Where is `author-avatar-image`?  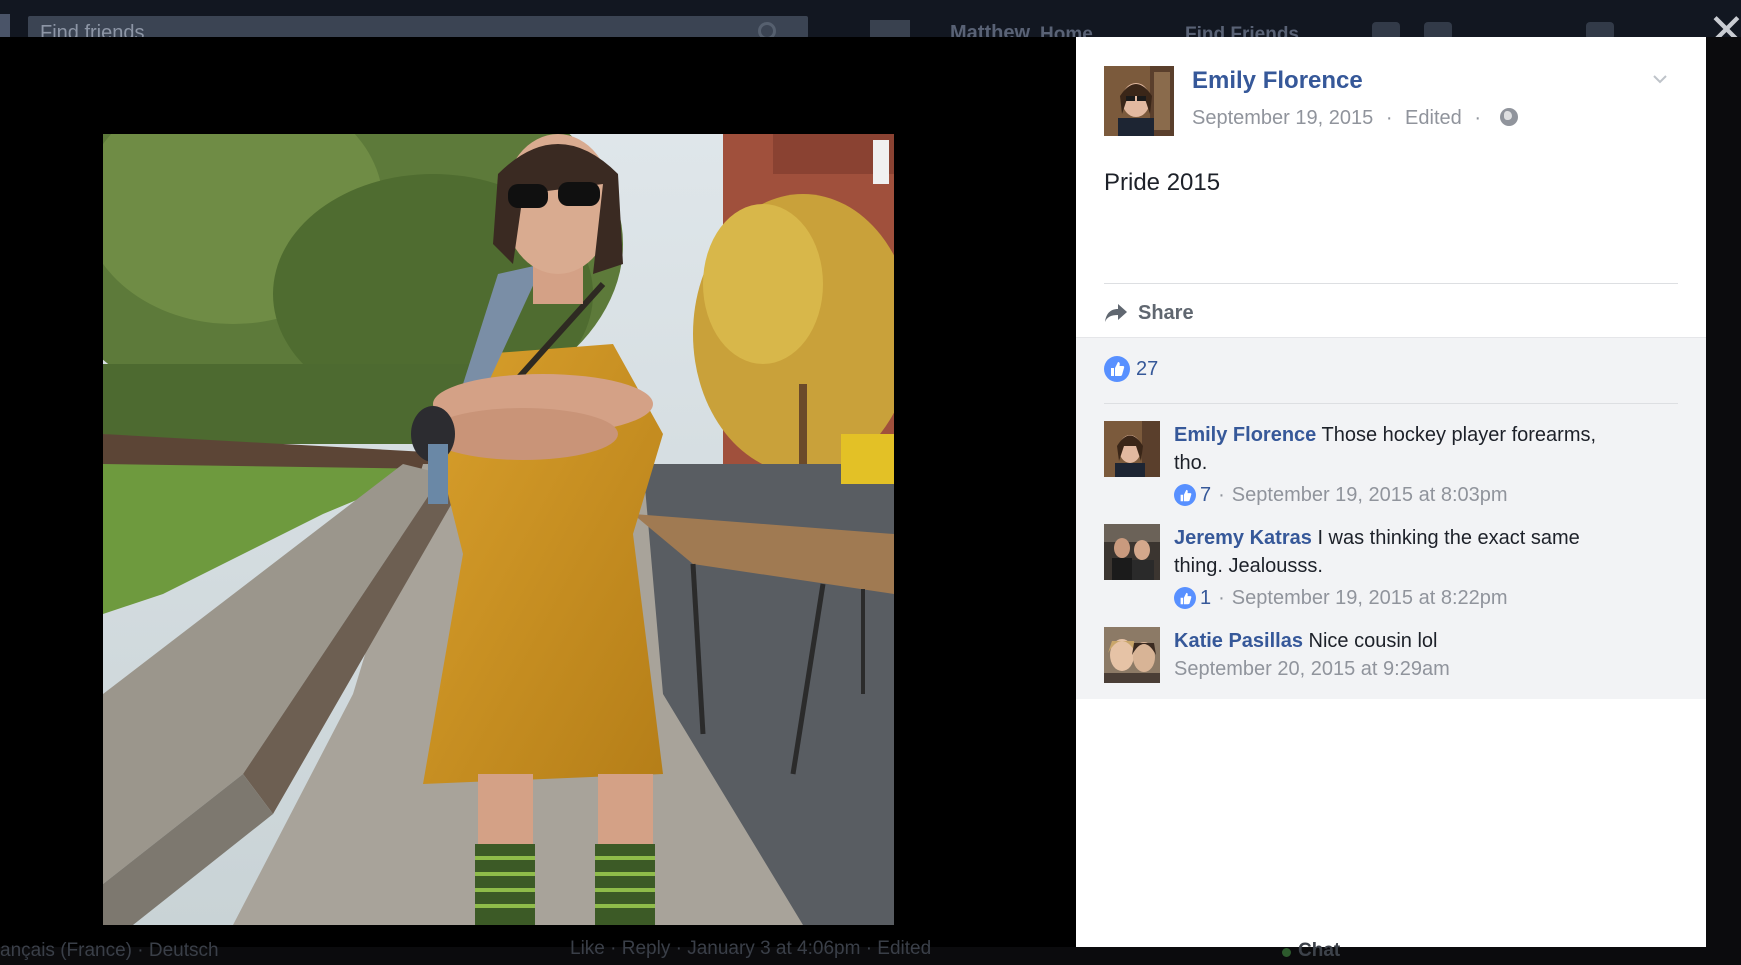 author-avatar-image is located at coordinates (1139, 101).